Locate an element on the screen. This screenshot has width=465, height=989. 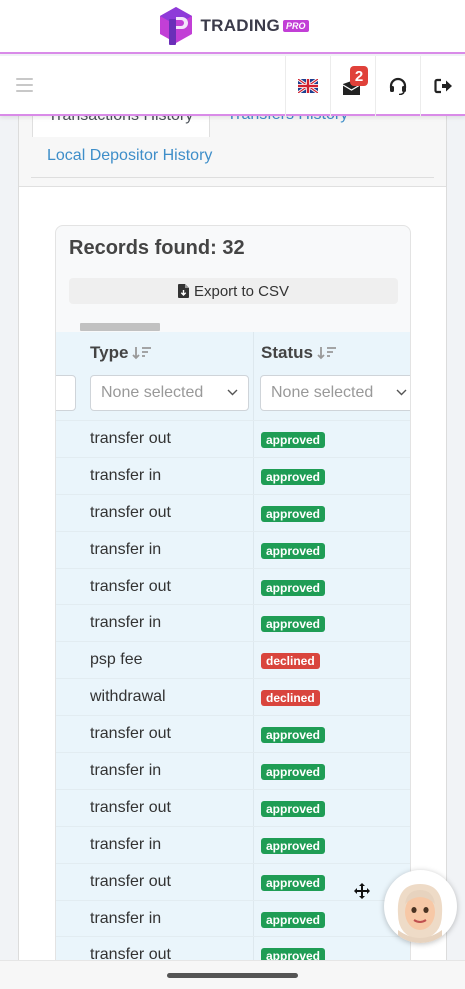
language-button is located at coordinates (307, 86).